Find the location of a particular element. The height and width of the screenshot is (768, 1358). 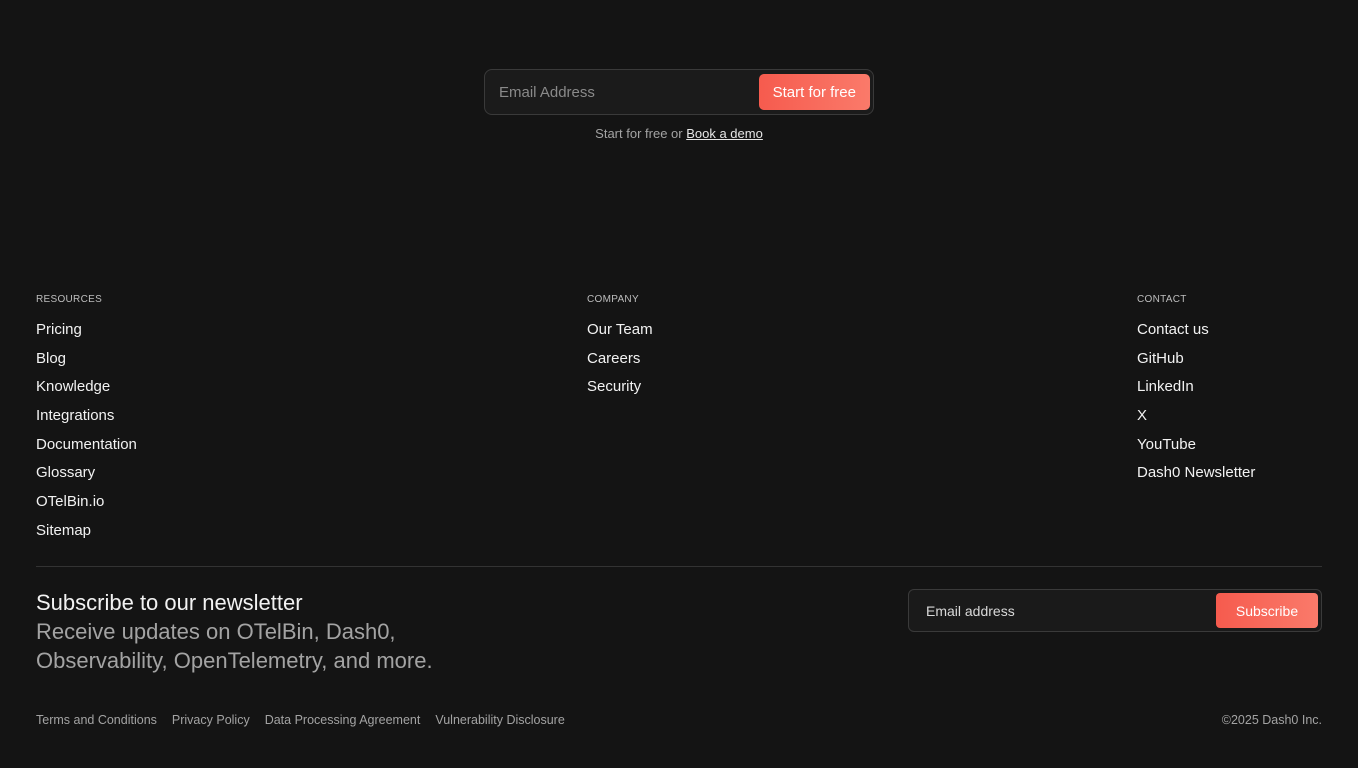

newsletter-title: Subscribe to our newsletter is located at coordinates (169, 602).